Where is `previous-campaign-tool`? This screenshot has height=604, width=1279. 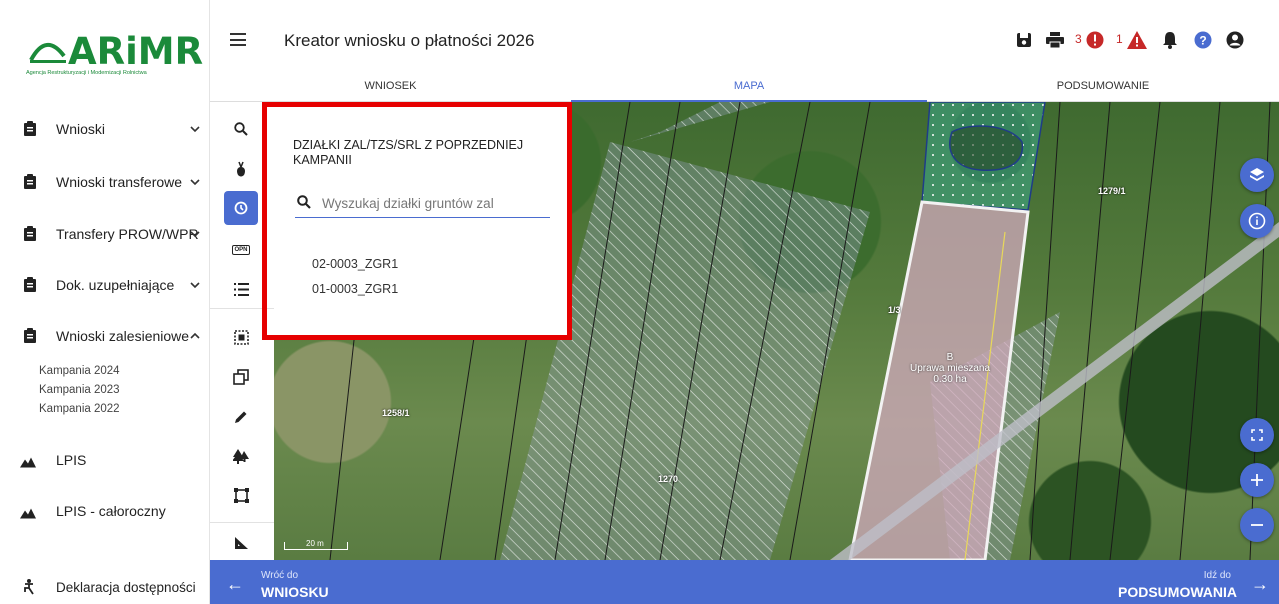 previous-campaign-tool is located at coordinates (241, 208).